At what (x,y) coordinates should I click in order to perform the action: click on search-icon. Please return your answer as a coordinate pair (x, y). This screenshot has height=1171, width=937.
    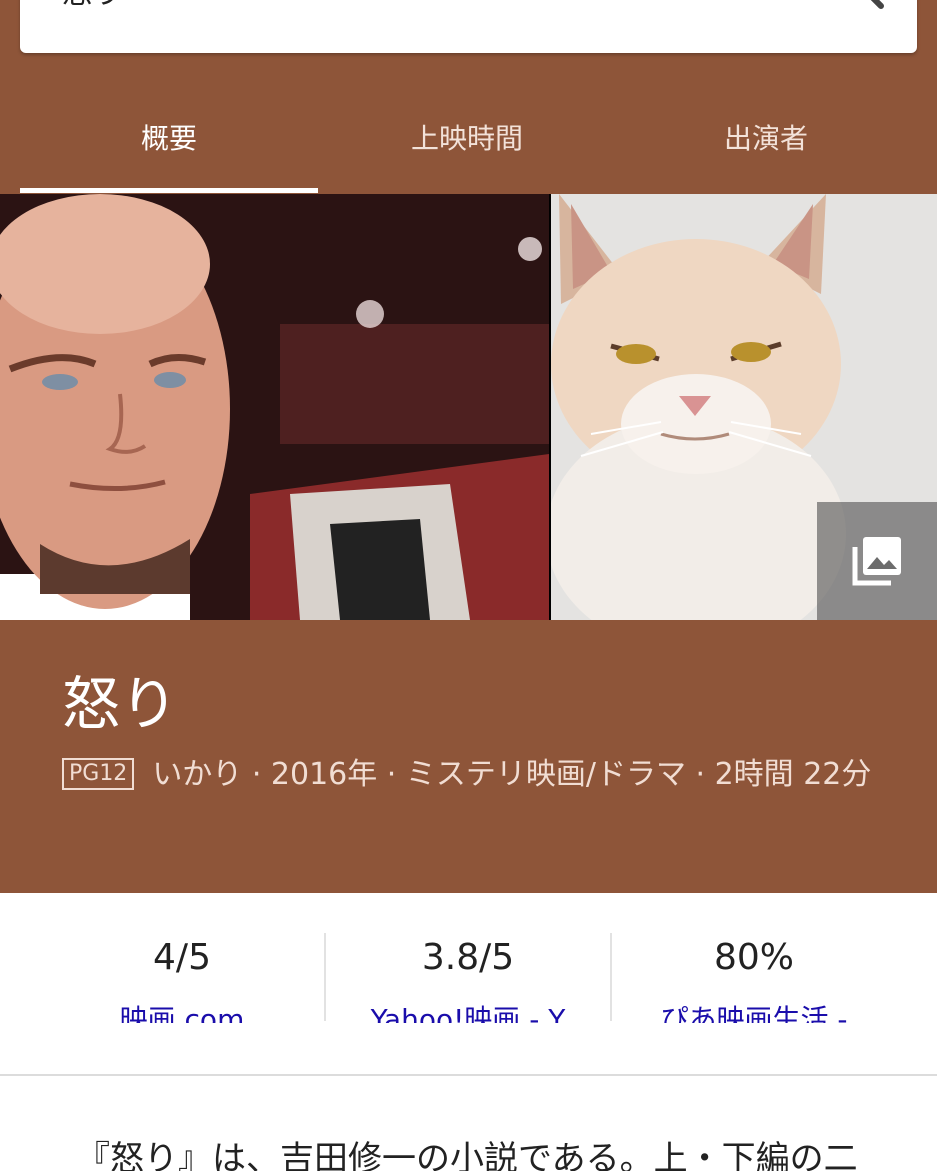
    Looking at the image, I should click on (861, 5).